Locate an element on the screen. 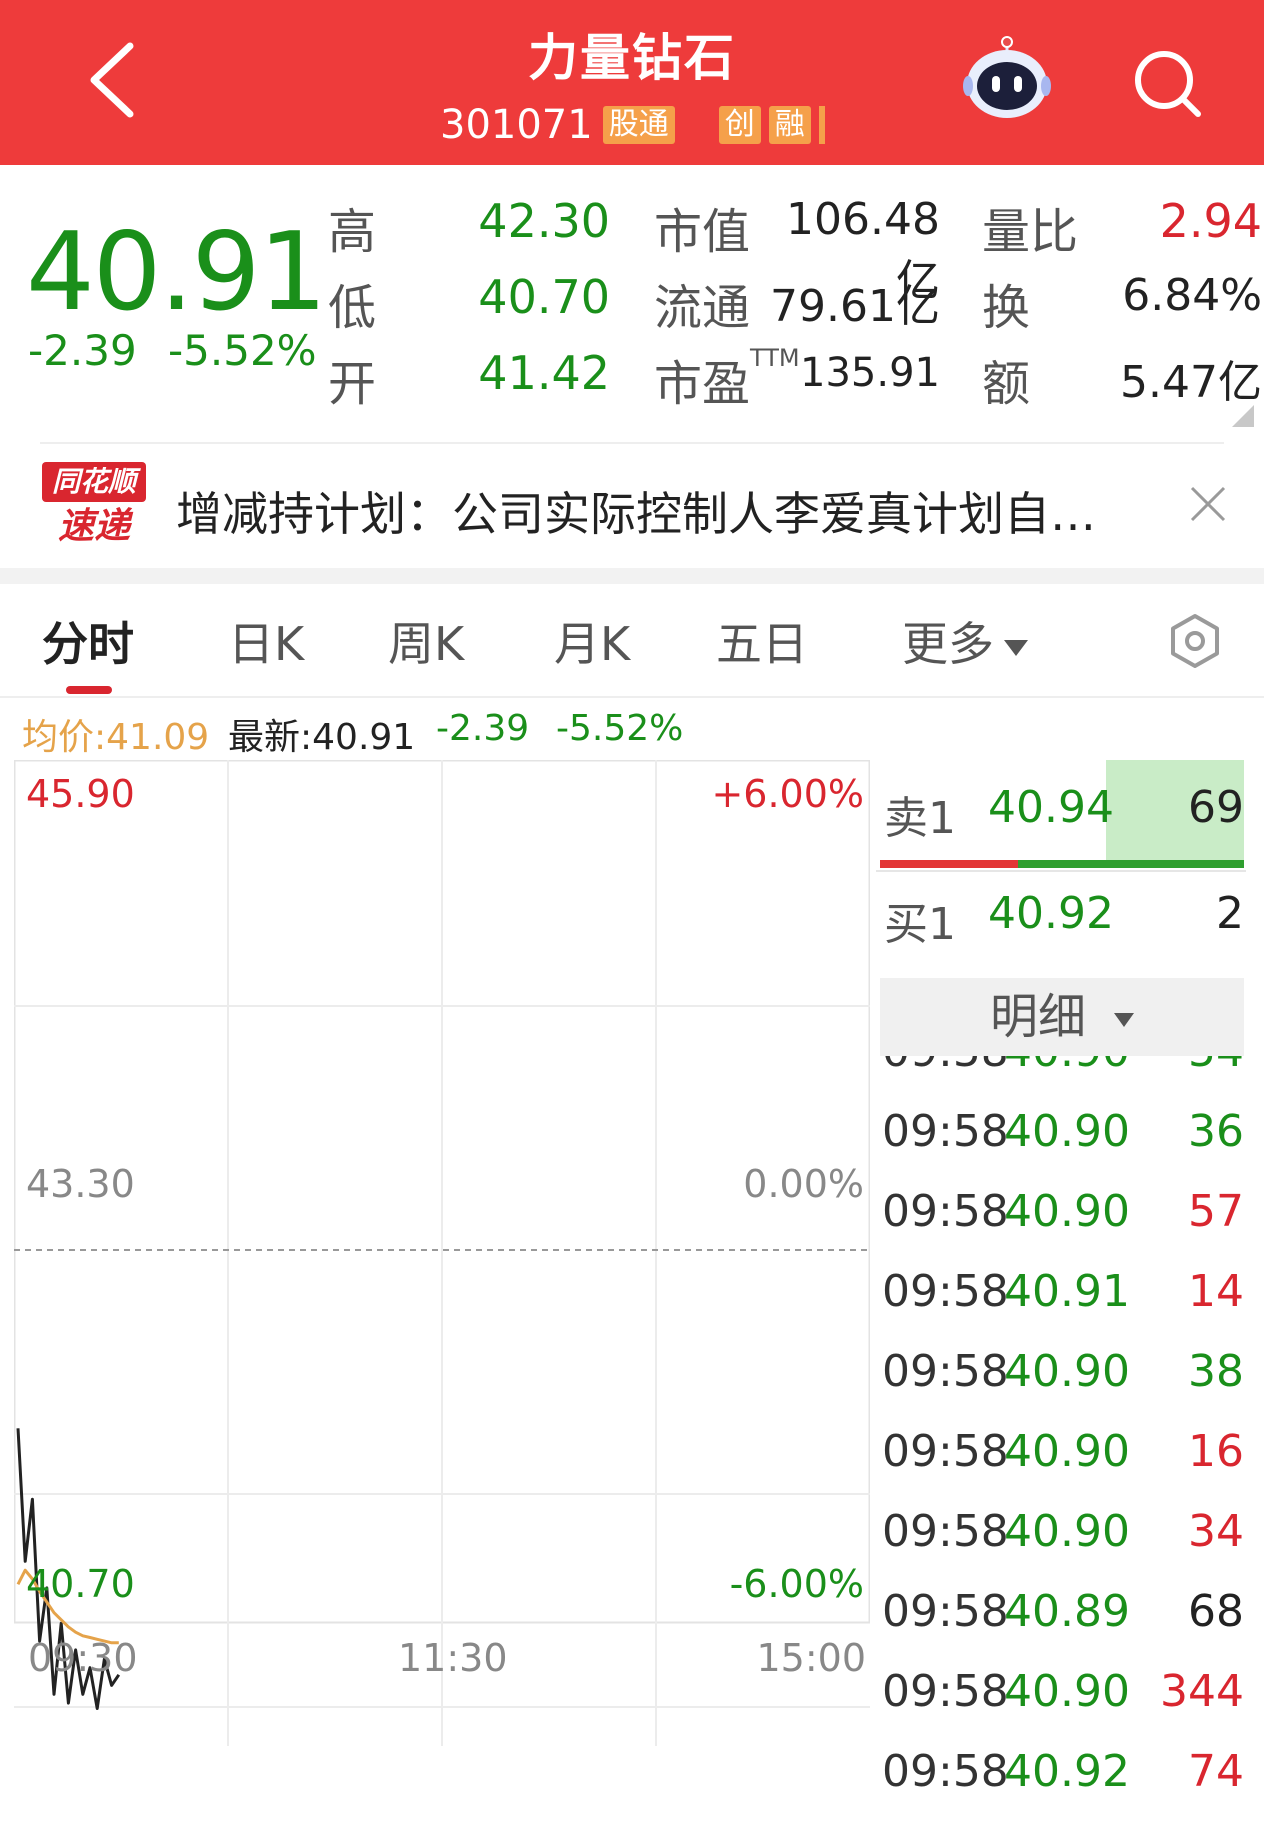 This screenshot has width=1264, height=1821. trade-row: 09:58 40.90 38 is located at coordinates (1062, 1386).